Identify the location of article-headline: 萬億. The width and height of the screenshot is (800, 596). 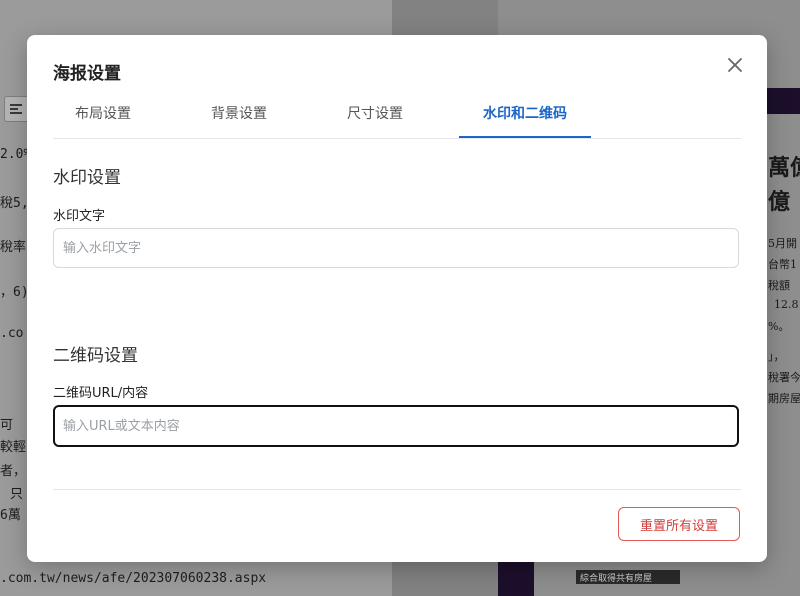
(784, 168).